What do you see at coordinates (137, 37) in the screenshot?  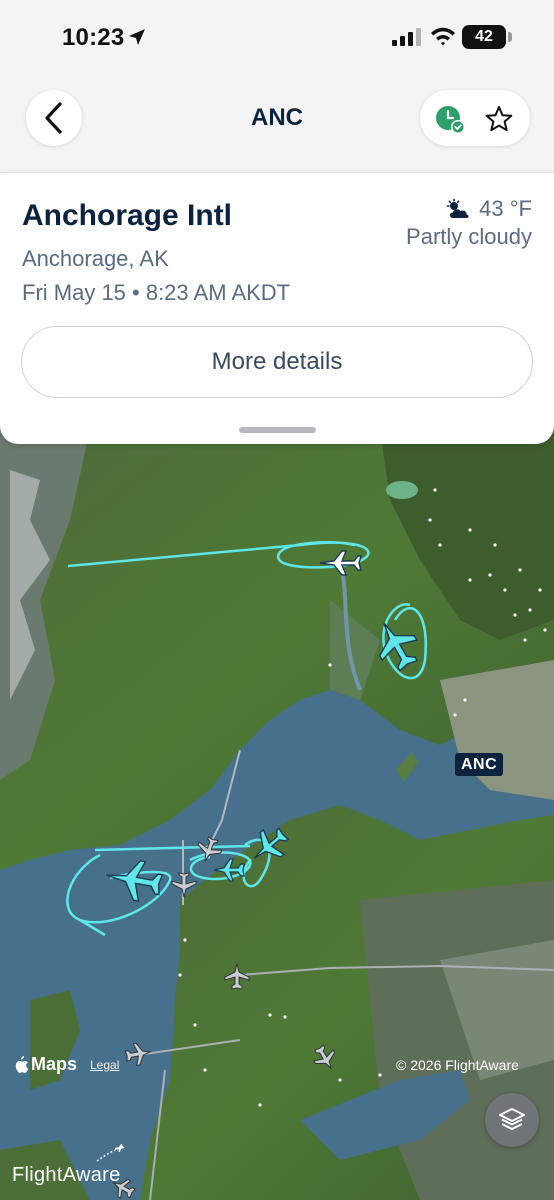 I see `location-arrow-icon` at bounding box center [137, 37].